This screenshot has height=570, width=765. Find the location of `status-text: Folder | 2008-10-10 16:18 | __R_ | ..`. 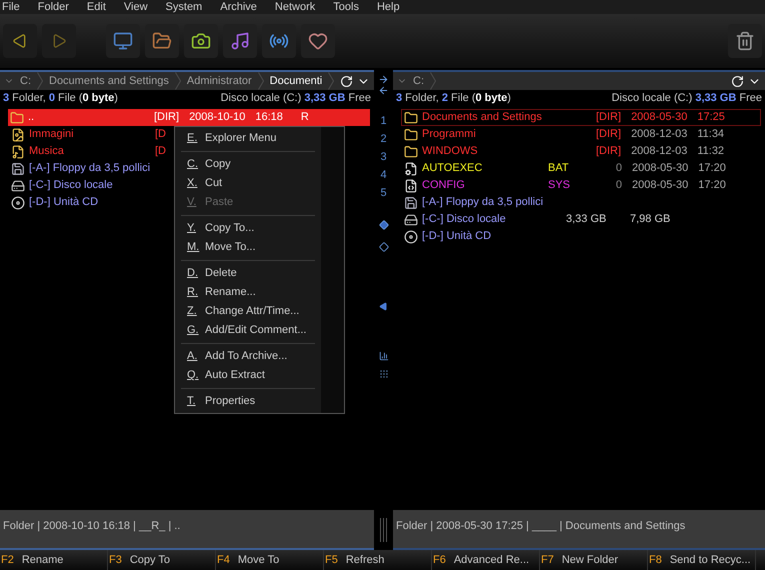

status-text: Folder | 2008-10-10 16:18 | __R_ | .. is located at coordinates (91, 526).